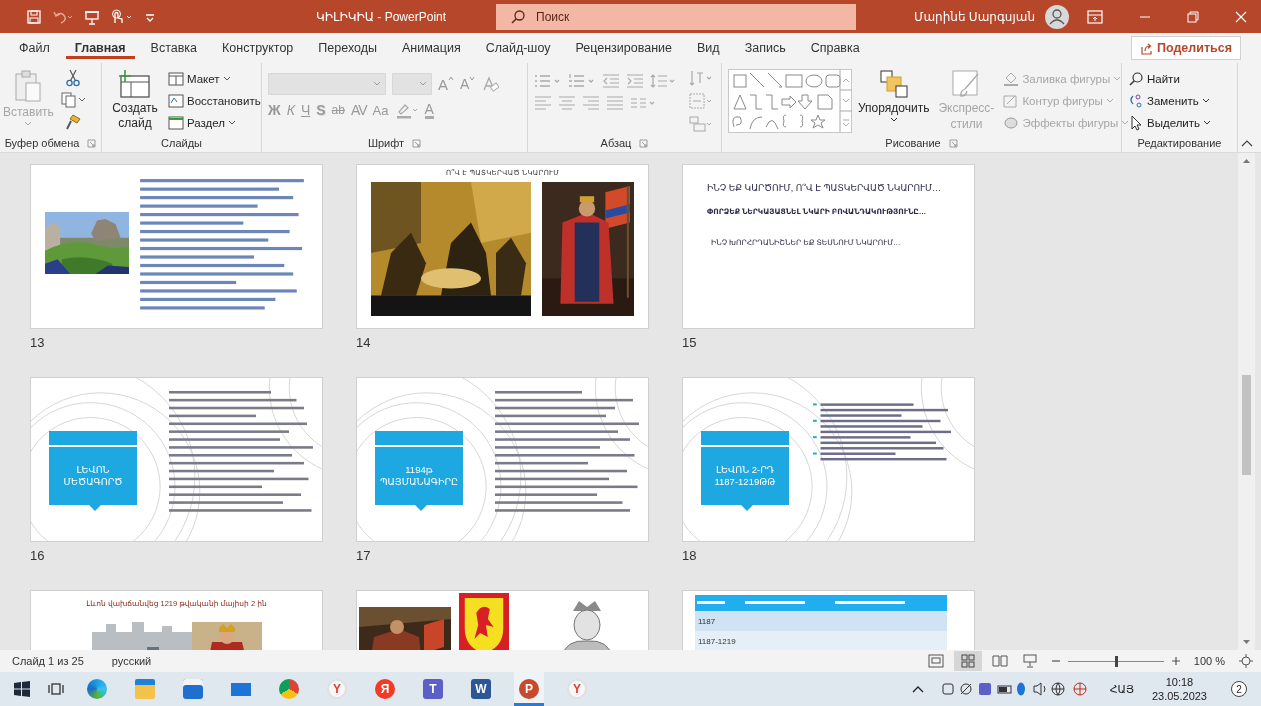  I want to click on ribbon-tab: Справка, so click(835, 48).